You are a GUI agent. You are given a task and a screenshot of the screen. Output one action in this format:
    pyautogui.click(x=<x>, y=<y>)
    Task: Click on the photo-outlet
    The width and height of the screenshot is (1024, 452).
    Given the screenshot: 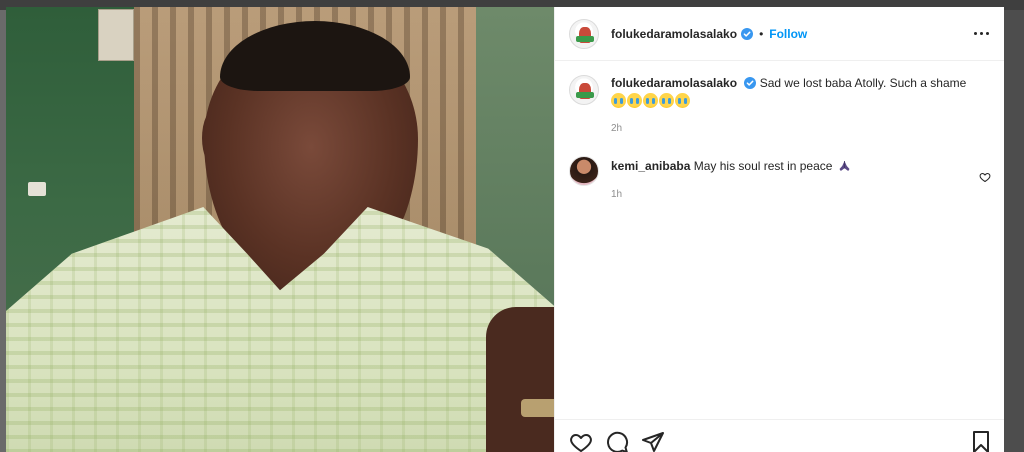 What is the action you would take?
    pyautogui.click(x=37, y=189)
    